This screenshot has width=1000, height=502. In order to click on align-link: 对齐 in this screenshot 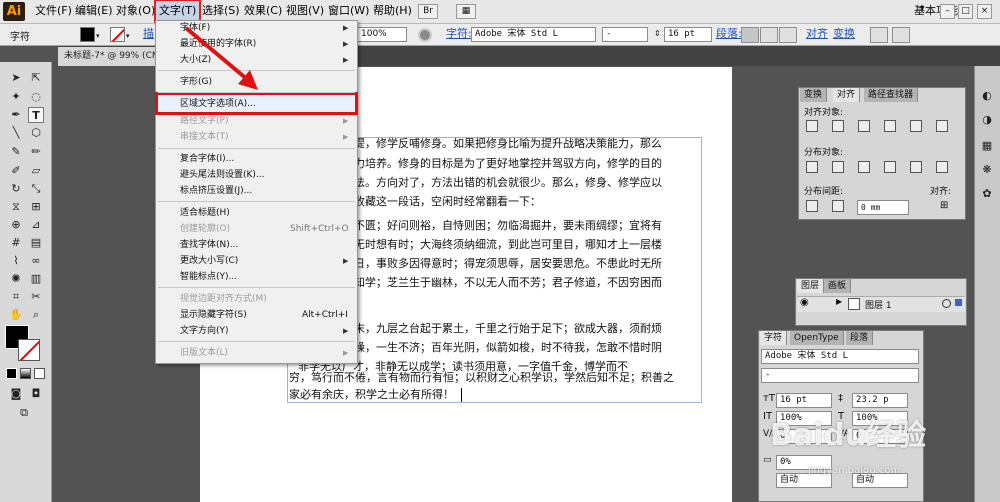, I will do `click(817, 34)`.